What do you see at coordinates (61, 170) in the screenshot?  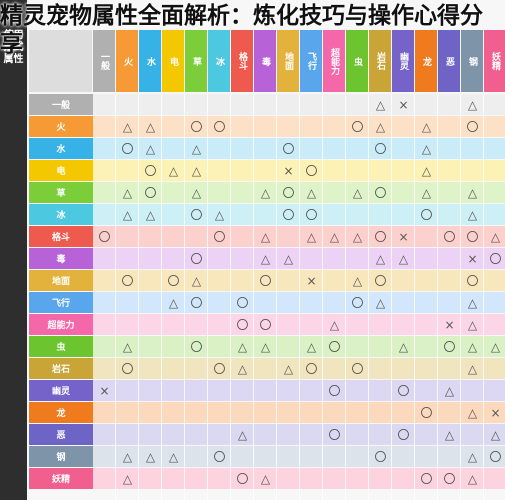 I see `row-header: 电` at bounding box center [61, 170].